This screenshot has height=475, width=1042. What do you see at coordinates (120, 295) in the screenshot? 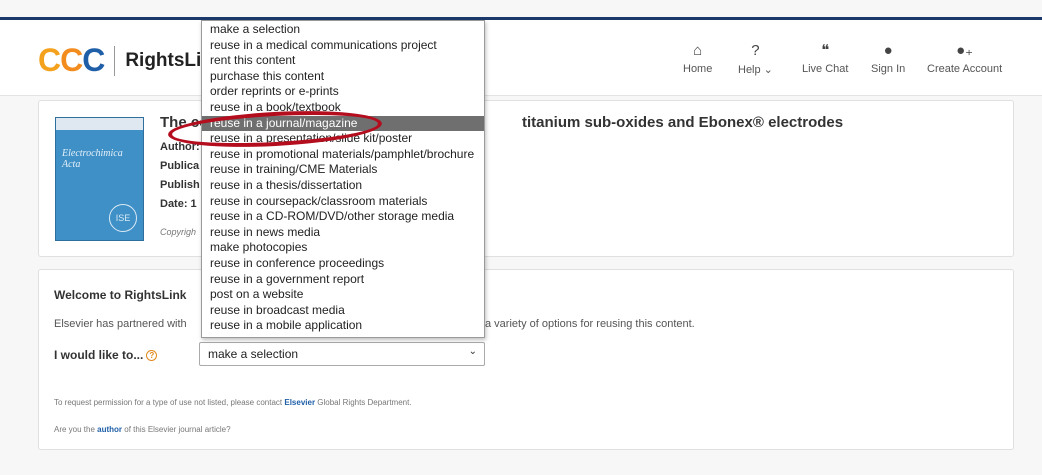
I see `welcome-title: Welcome to RightsLink` at bounding box center [120, 295].